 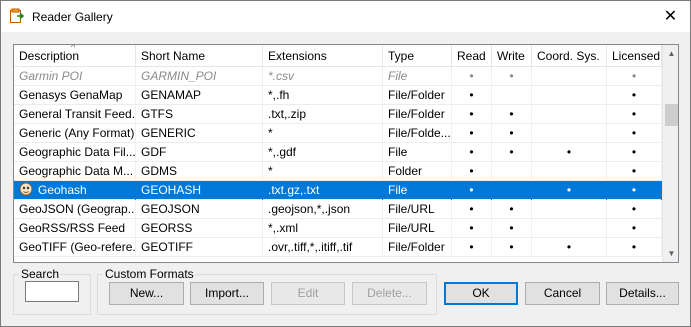 What do you see at coordinates (323, 152) in the screenshot?
I see `cell-extensions: *,.gdf` at bounding box center [323, 152].